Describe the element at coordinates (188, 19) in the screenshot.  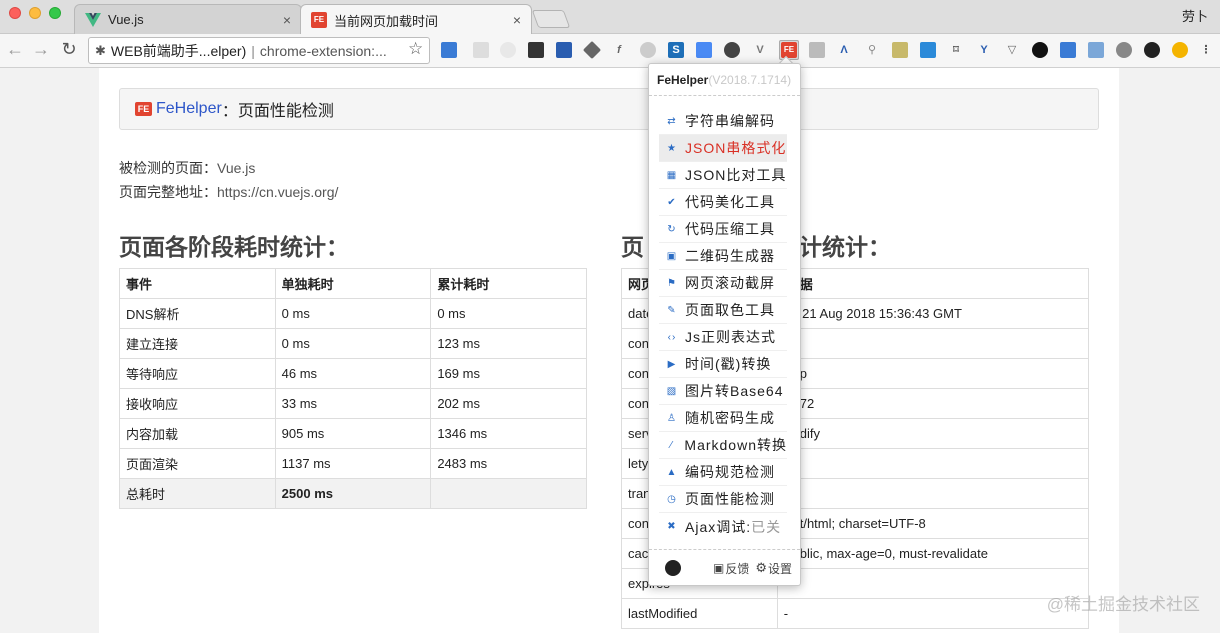
I see `tab-vuejs: Vue.js ×` at that location.